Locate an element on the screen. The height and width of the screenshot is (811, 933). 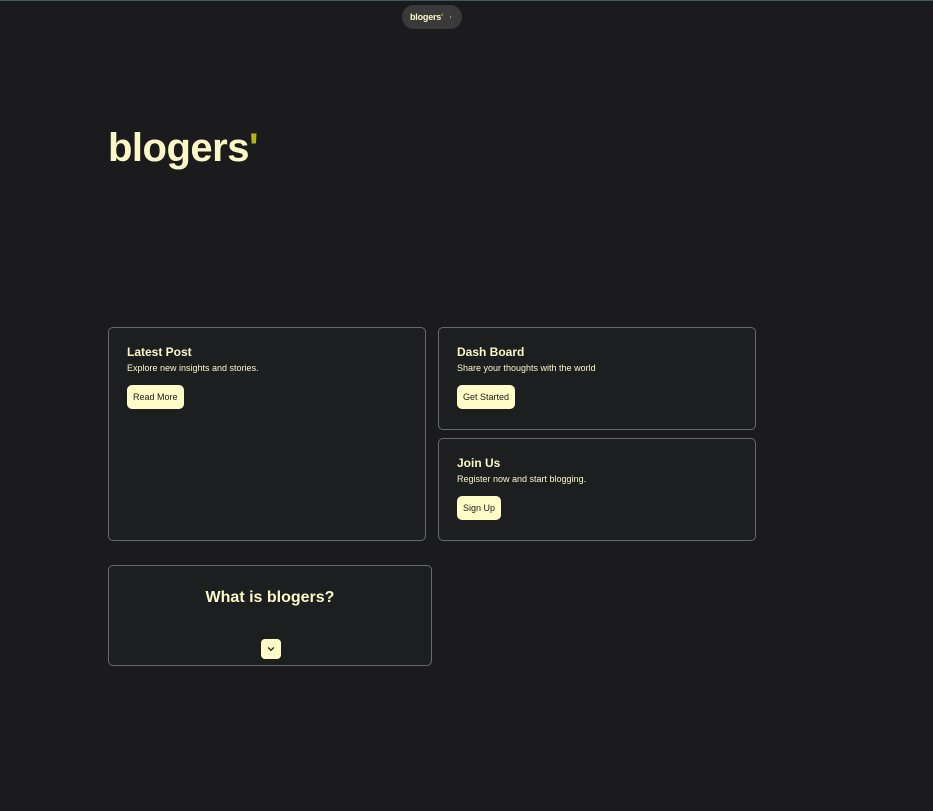
card-title: Join Us is located at coordinates (479, 463).